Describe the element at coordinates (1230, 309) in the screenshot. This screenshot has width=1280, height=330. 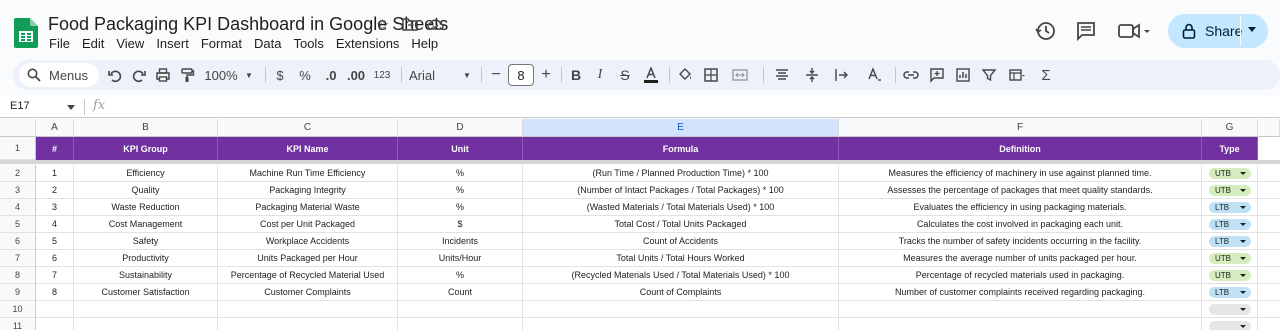
I see `type-dropdown-chip` at that location.